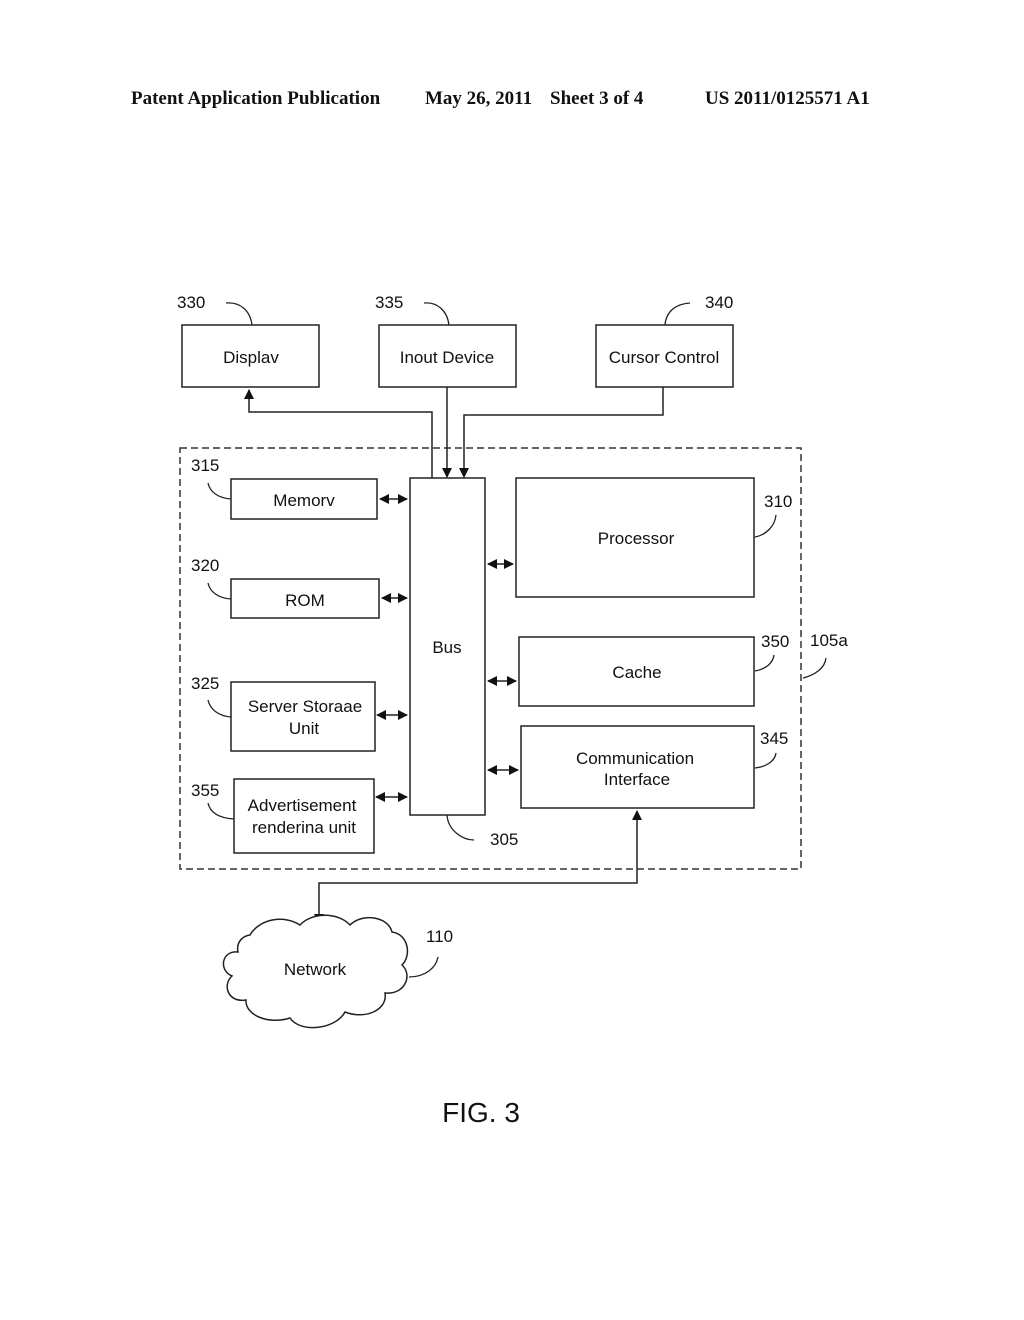 The height and width of the screenshot is (1320, 1024). I want to click on ref-320: 320, so click(205, 565).